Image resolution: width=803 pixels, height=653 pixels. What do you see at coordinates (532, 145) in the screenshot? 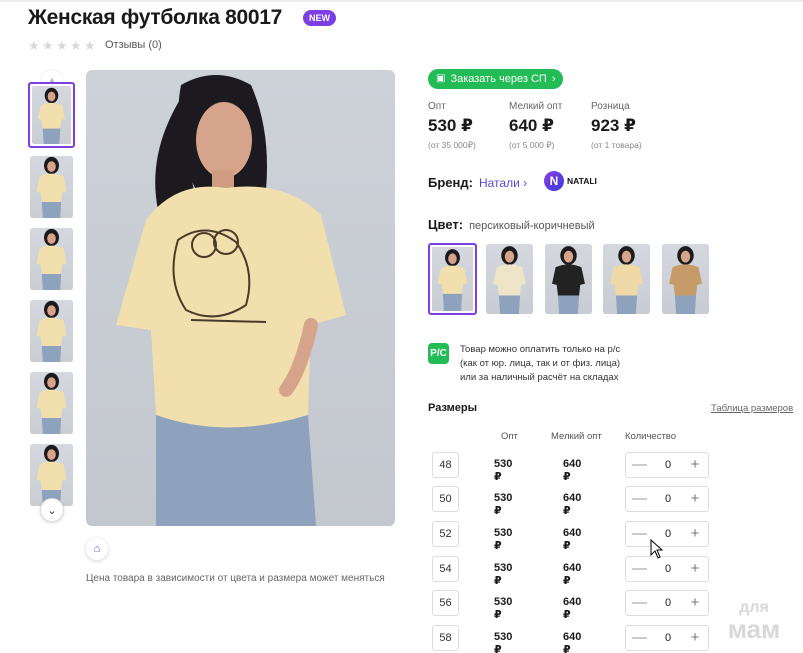
I see `price-threshold: (от 5 000 ₽)` at bounding box center [532, 145].